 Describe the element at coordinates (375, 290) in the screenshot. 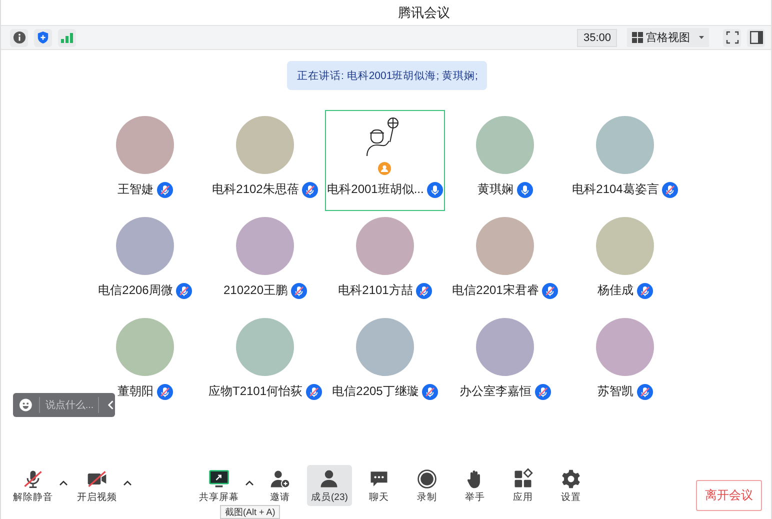

I see `participant-name: 电科2101方喆` at that location.